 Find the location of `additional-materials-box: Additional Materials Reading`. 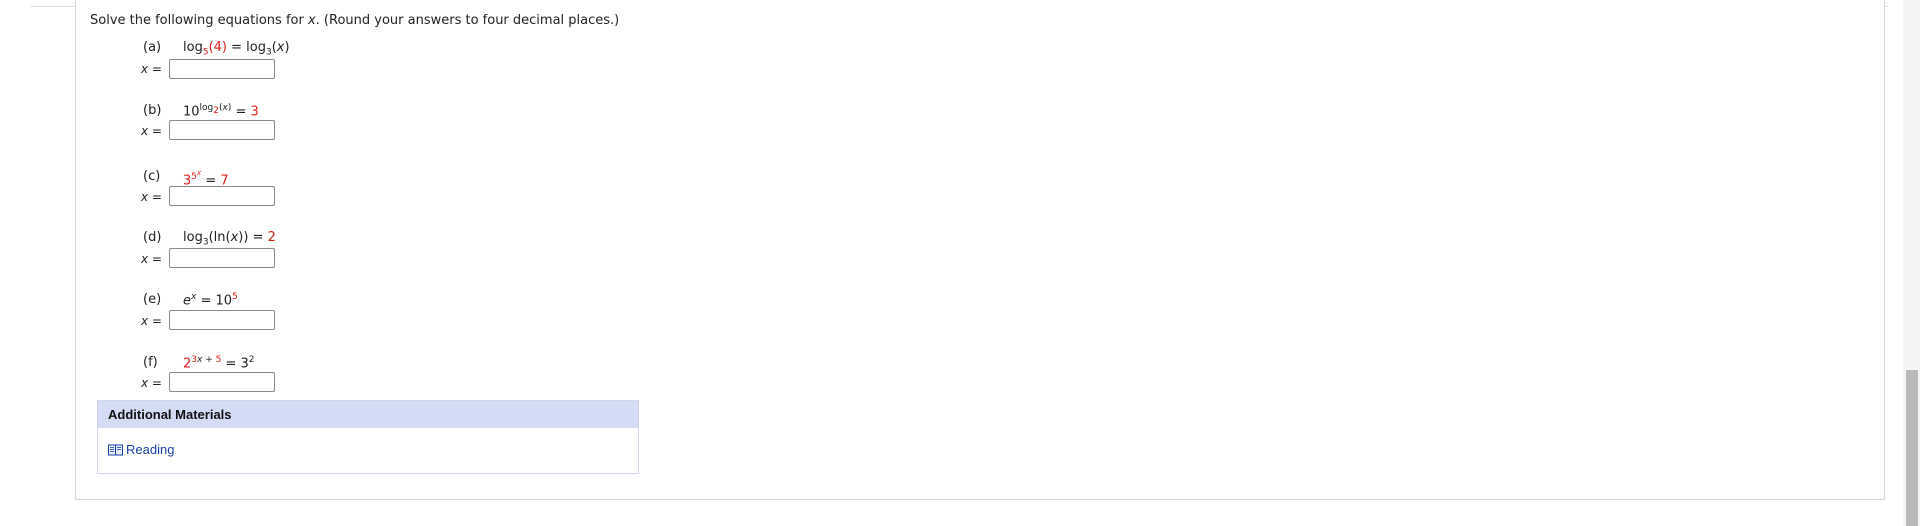

additional-materials-box: Additional Materials Reading is located at coordinates (368, 437).